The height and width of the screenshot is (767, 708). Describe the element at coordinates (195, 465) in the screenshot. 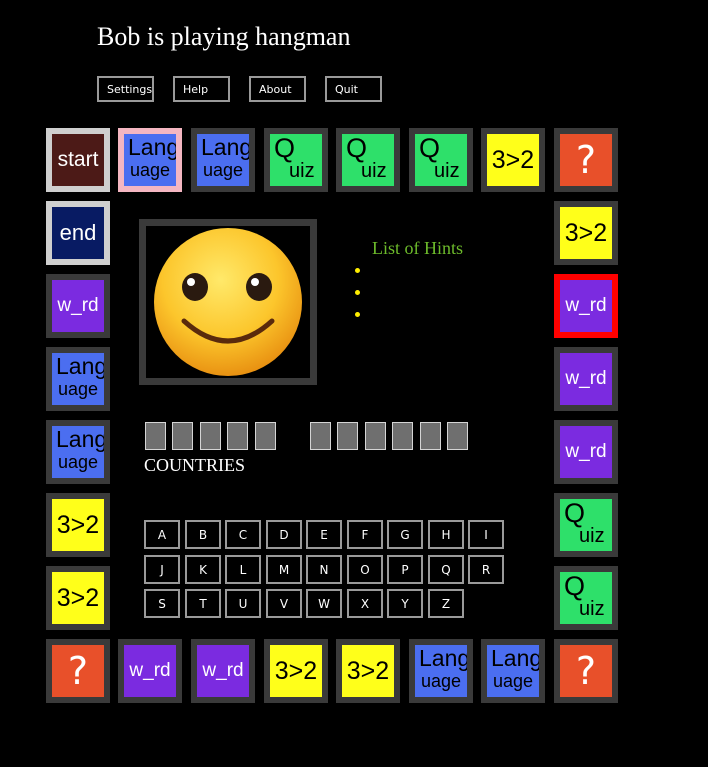

I see `word-category: COUNTRIES` at that location.